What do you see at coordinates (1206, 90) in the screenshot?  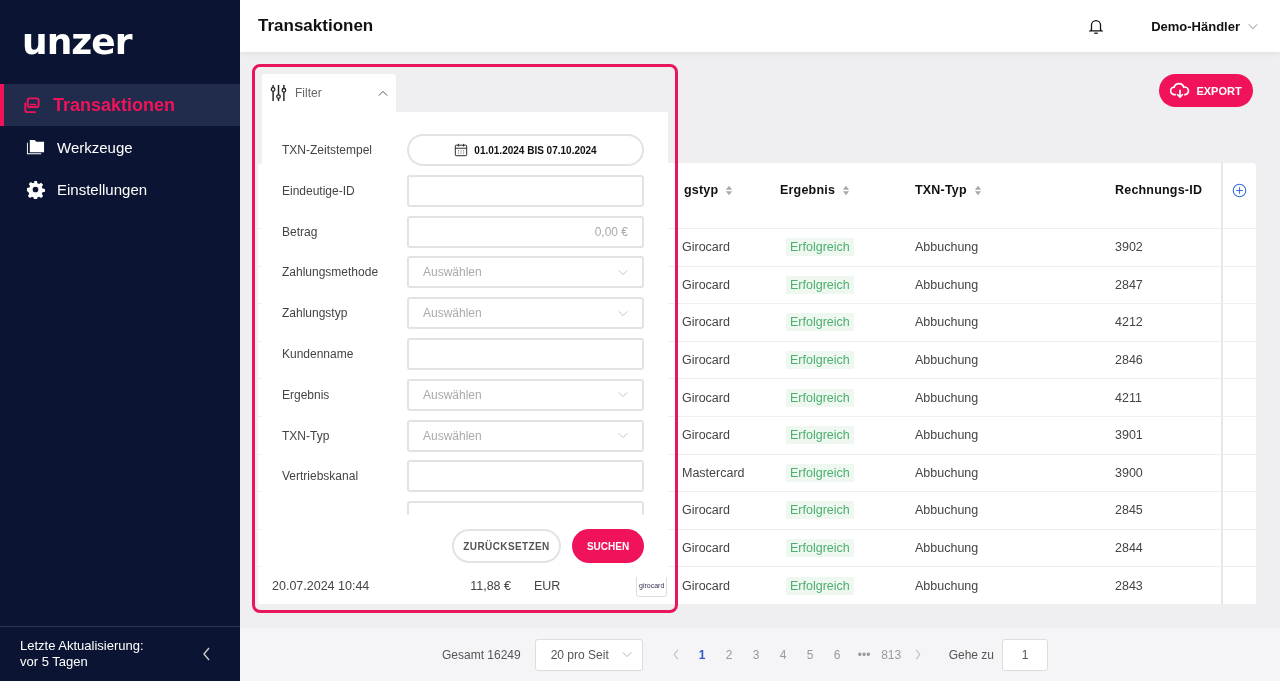 I see `export-button: EXPORT` at bounding box center [1206, 90].